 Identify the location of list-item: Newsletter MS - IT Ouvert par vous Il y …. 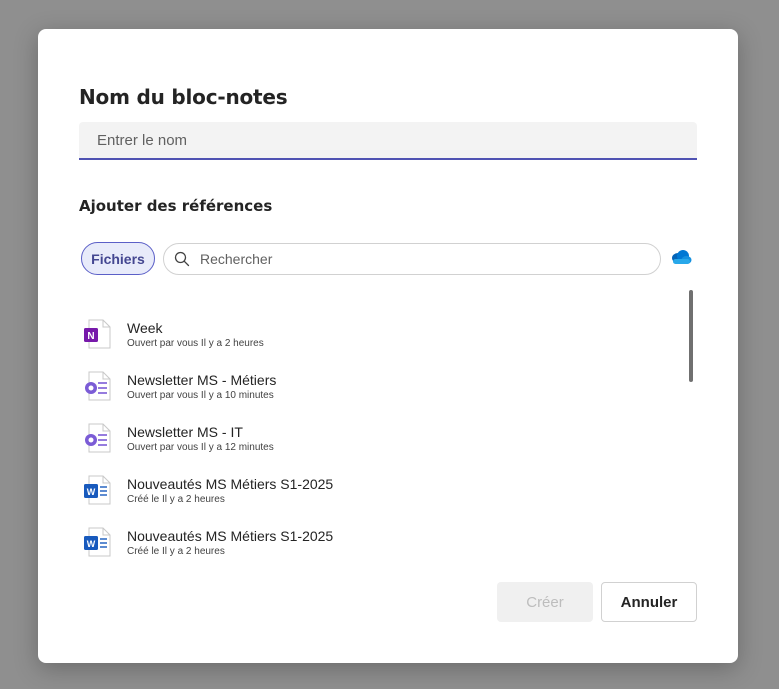
(383, 438).